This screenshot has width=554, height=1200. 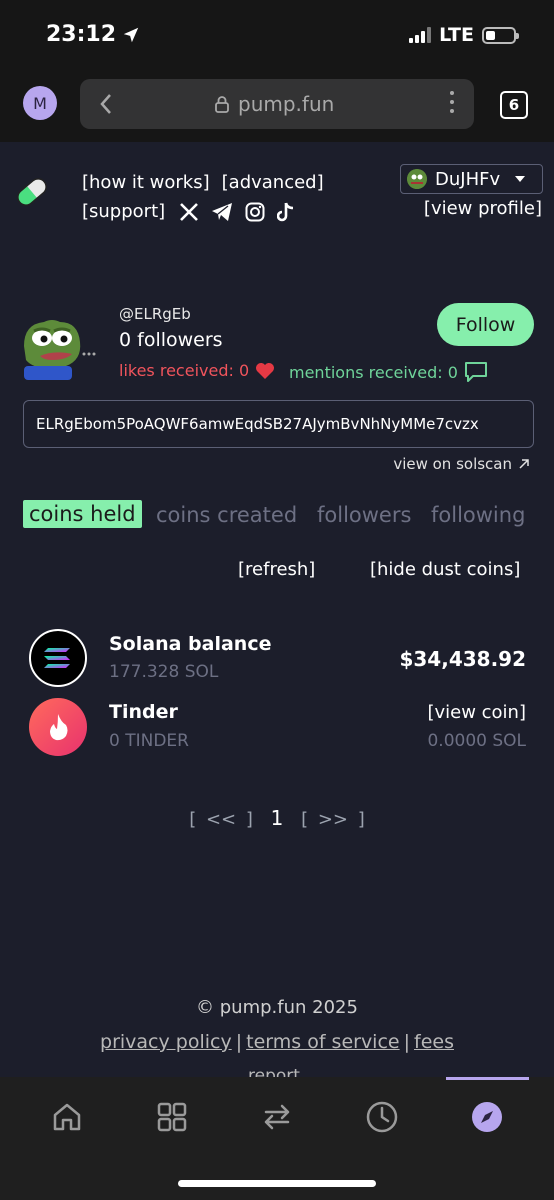 I want to click on network-label: LTE, so click(x=456, y=35).